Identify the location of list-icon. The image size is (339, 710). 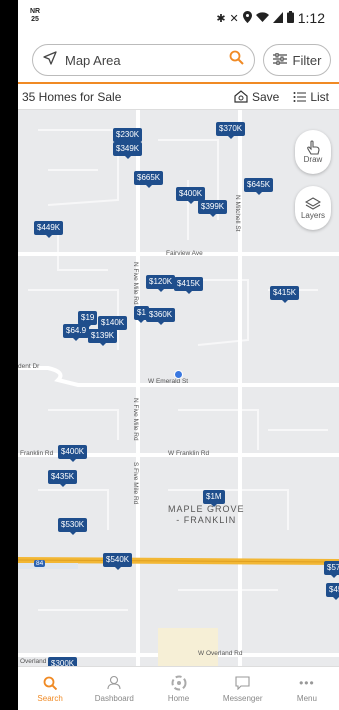
(300, 96).